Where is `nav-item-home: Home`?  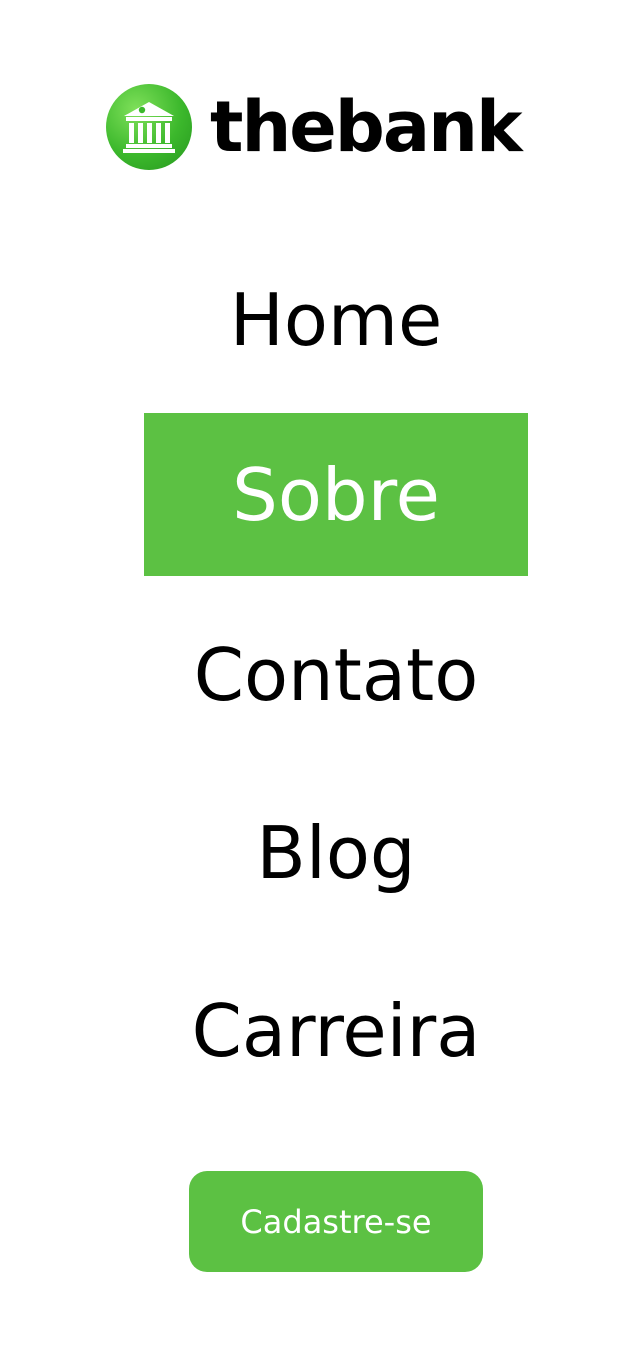 nav-item-home: Home is located at coordinates (336, 319).